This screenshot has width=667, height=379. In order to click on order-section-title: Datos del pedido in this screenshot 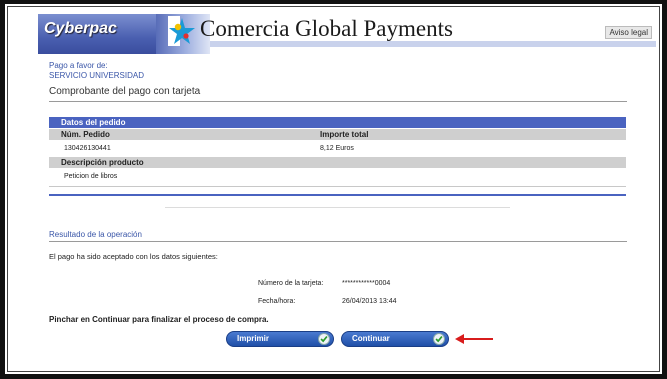, I will do `click(93, 122)`.